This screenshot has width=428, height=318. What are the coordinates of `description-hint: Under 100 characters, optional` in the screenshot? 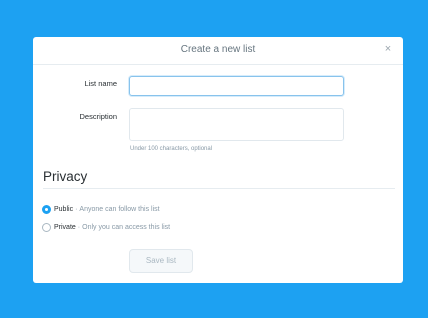 It's located at (171, 149).